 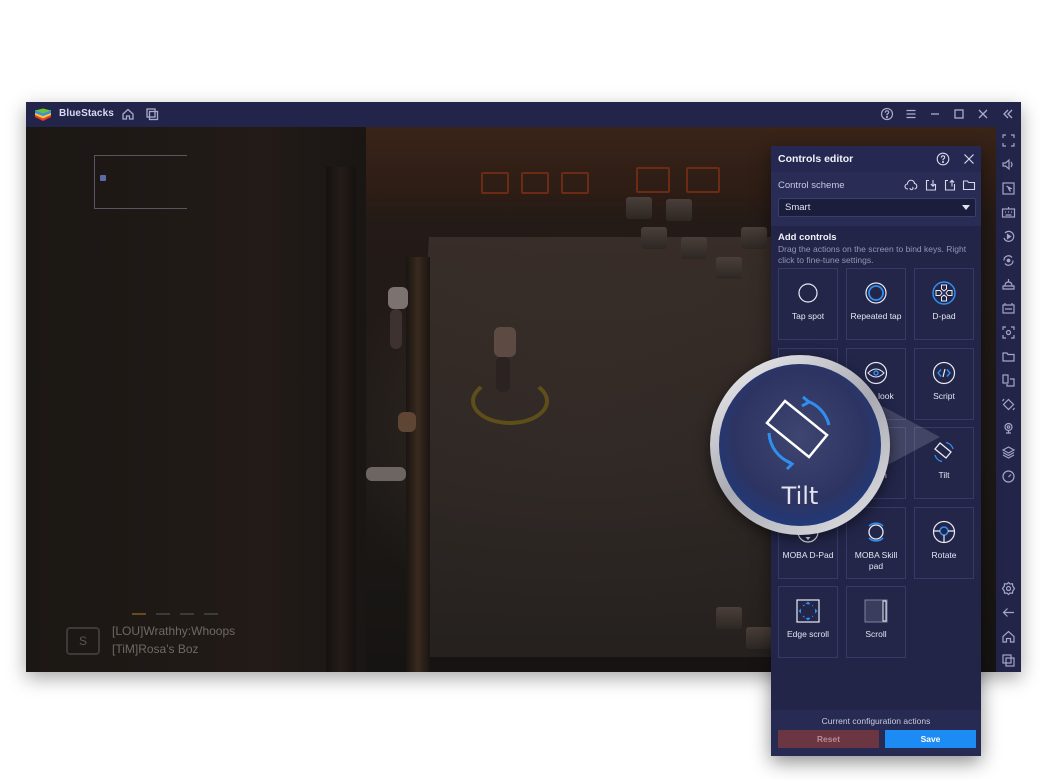 What do you see at coordinates (83, 641) in the screenshot?
I see `chat-icon: S` at bounding box center [83, 641].